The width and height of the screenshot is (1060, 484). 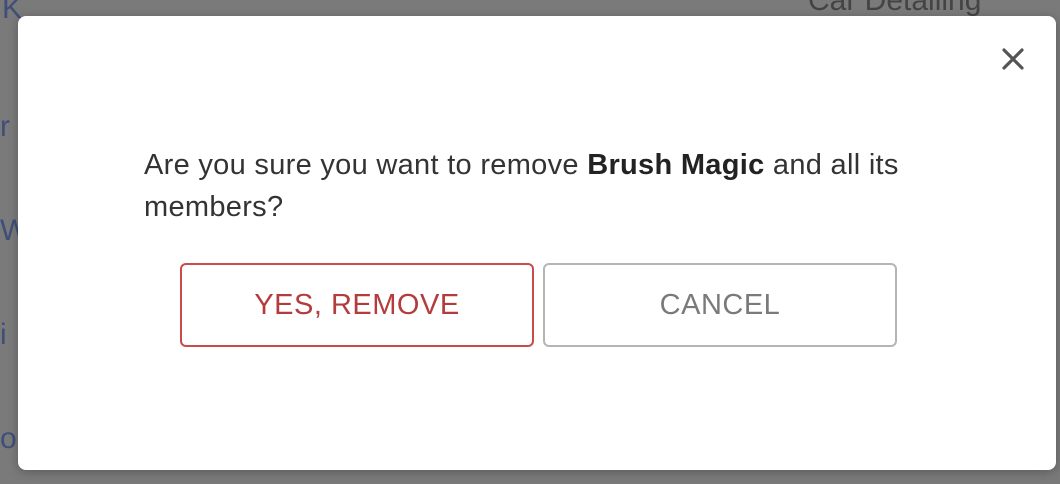 I want to click on background-fragment: Car Detailing, so click(x=895, y=8).